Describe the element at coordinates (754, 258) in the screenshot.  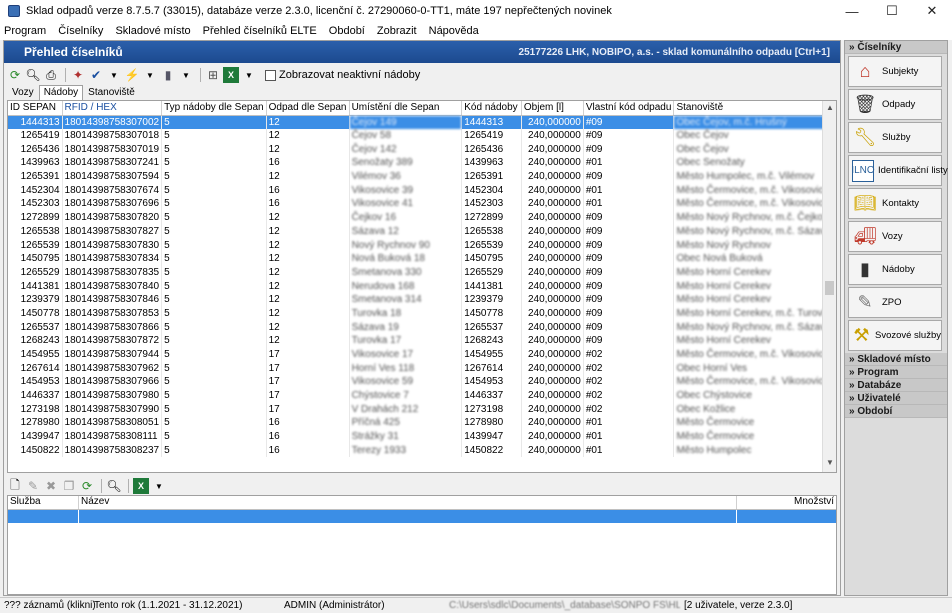
I see `table-cell: Obec Nová Buková` at that location.